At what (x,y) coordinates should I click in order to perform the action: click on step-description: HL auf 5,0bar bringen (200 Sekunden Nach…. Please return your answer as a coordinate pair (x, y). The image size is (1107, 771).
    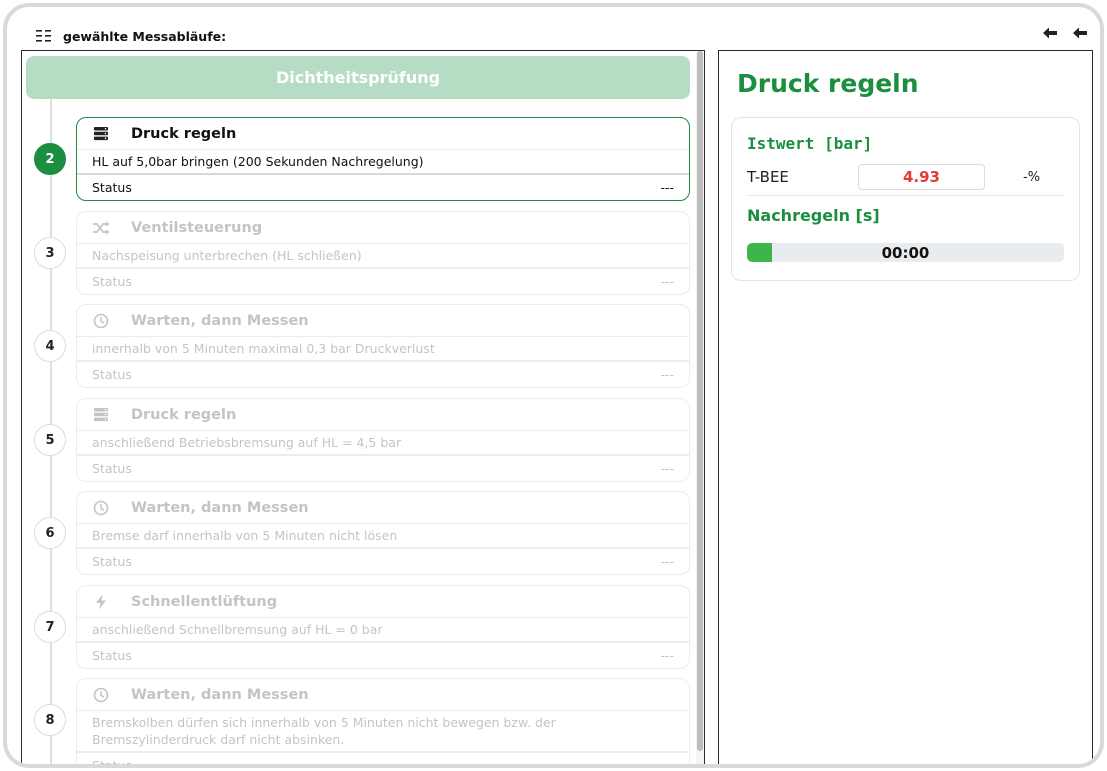
    Looking at the image, I should click on (258, 161).